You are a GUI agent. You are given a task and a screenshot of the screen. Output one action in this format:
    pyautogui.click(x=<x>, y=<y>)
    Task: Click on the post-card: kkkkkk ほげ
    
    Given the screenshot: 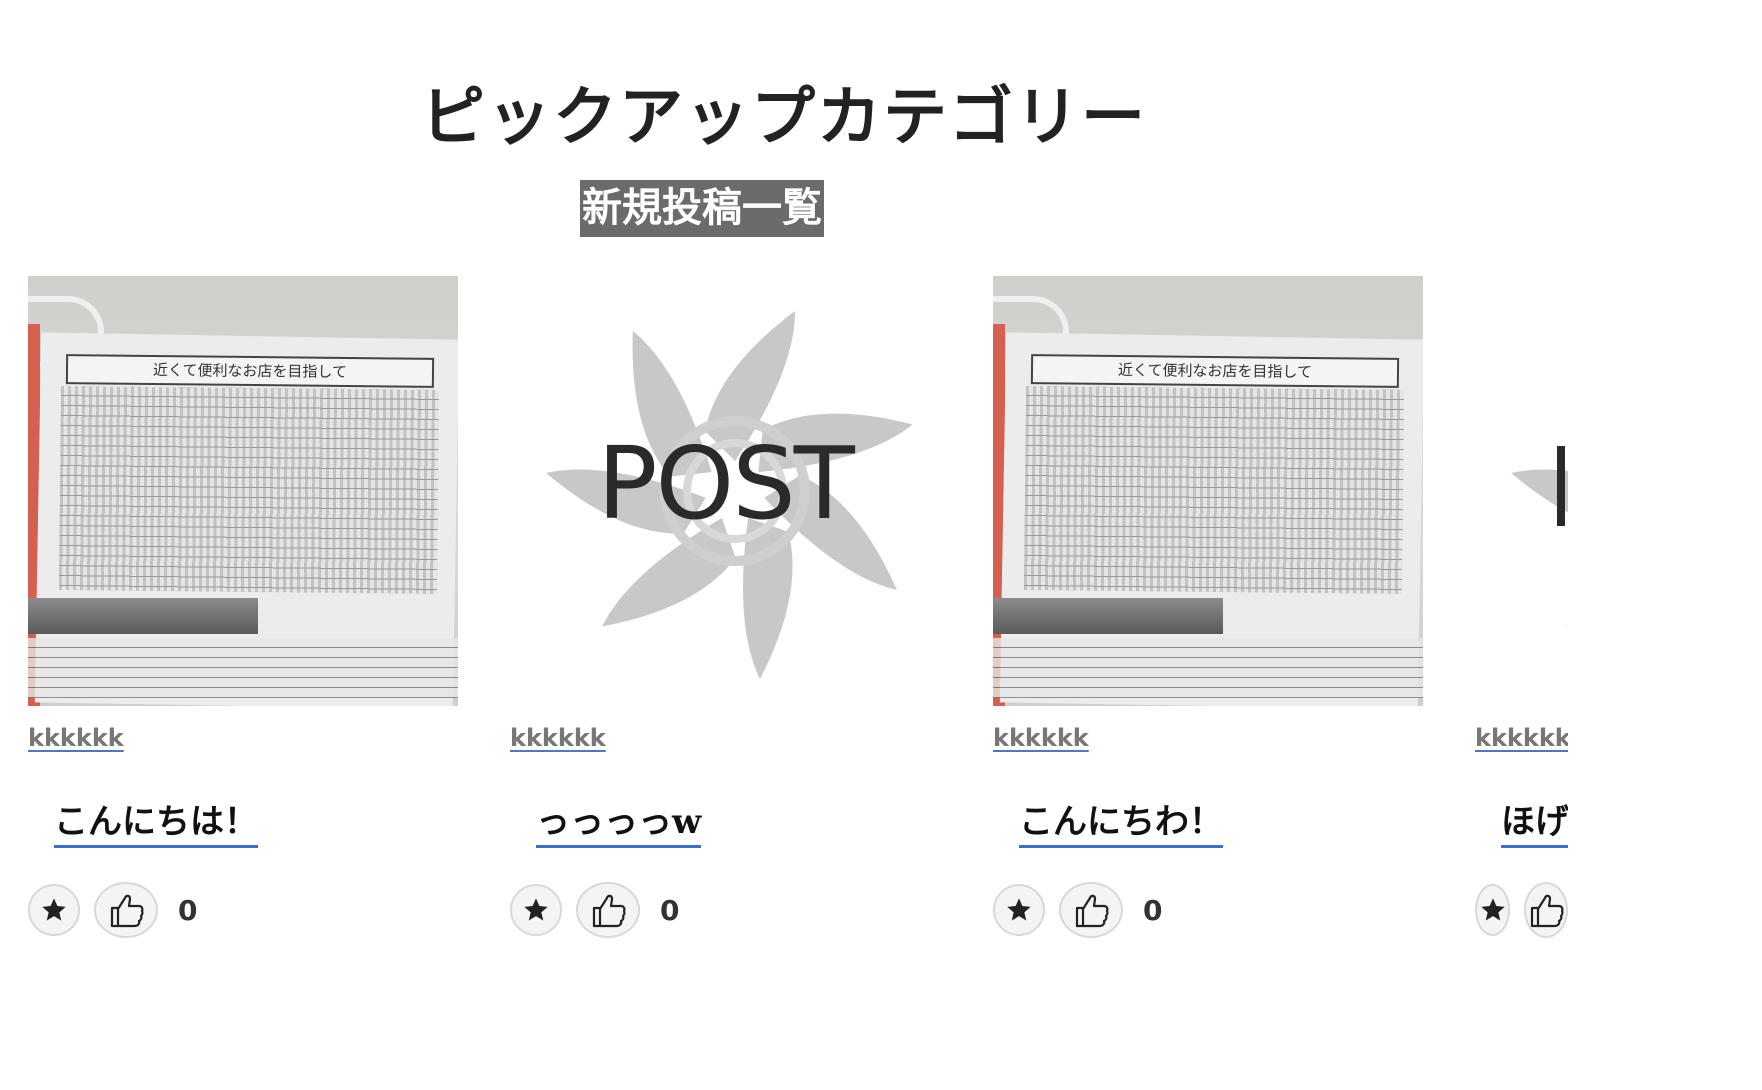 What is the action you would take?
    pyautogui.click(x=1521, y=607)
    